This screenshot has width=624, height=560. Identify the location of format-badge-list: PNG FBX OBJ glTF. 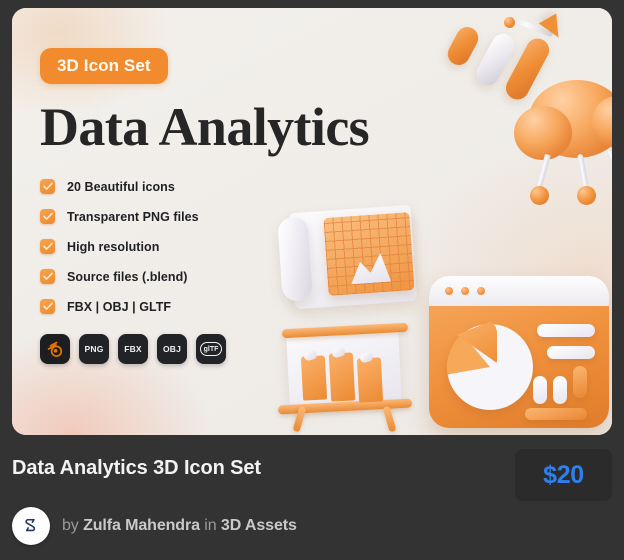
(205, 349).